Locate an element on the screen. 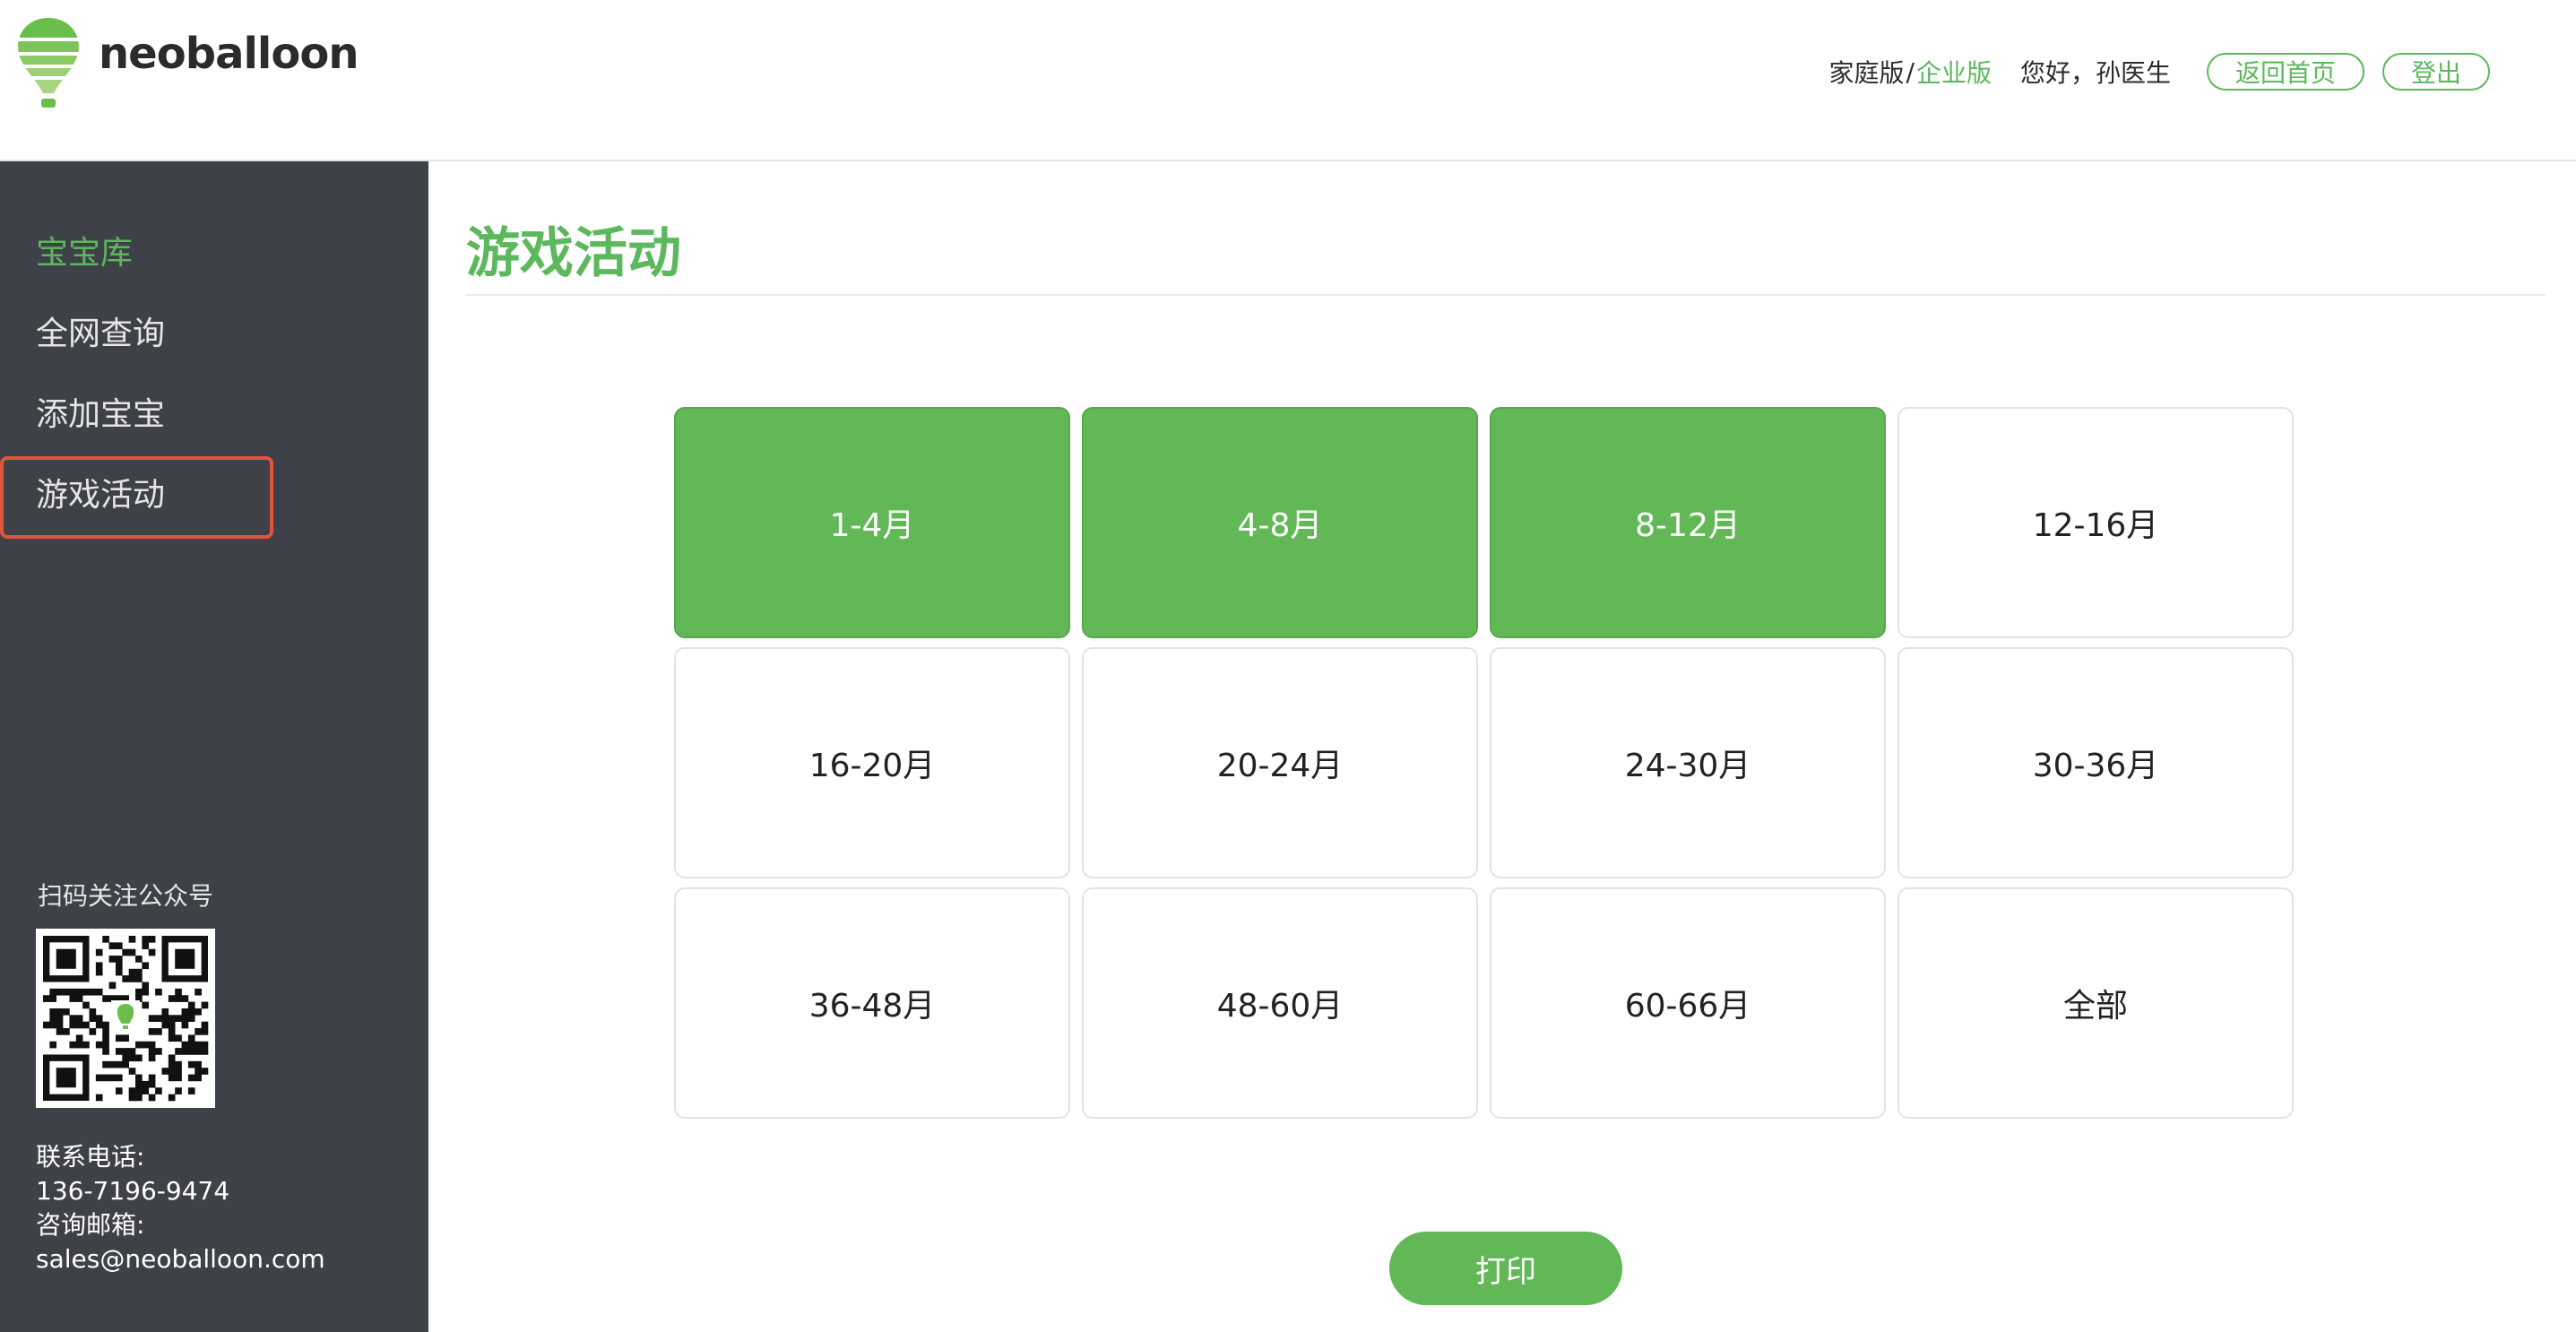  phone-number: 136-7196-9474 is located at coordinates (133, 1191).